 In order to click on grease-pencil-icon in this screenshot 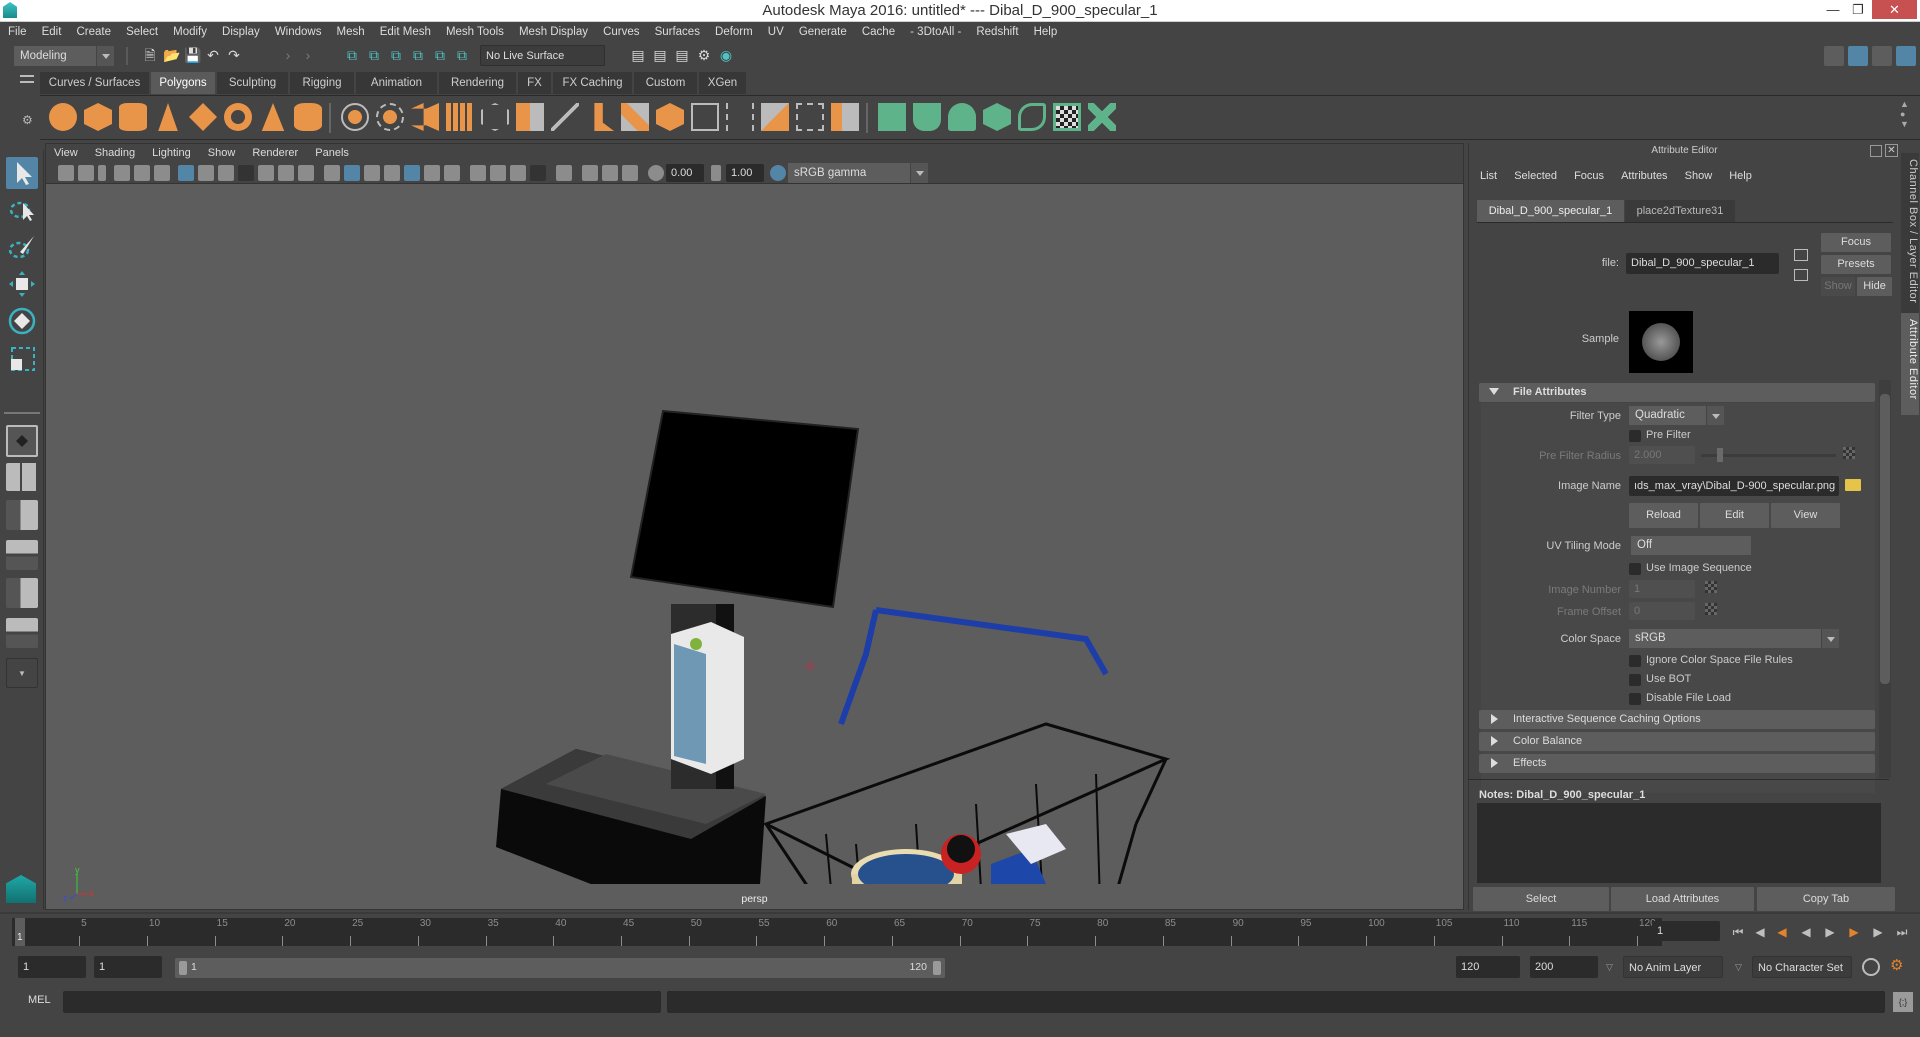, I will do `click(162, 173)`.